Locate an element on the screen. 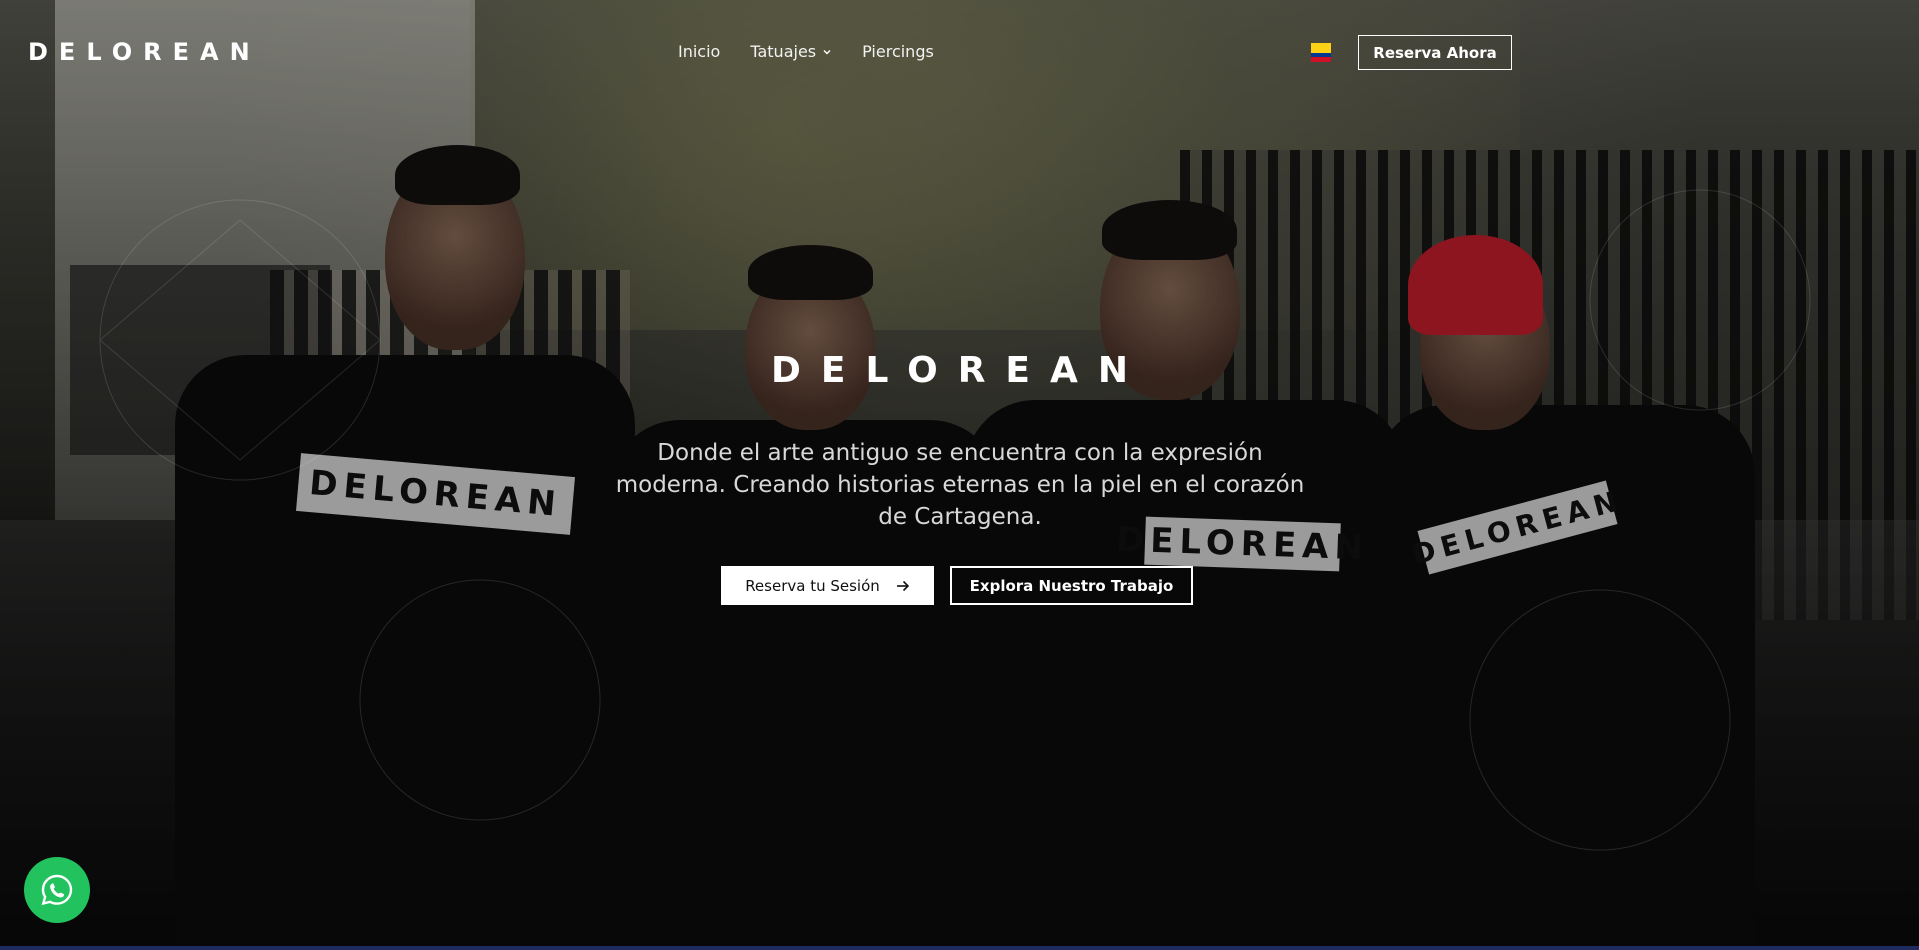 The width and height of the screenshot is (1919, 950). nav-item-tatuajes: Tatuajes is located at coordinates (791, 51).